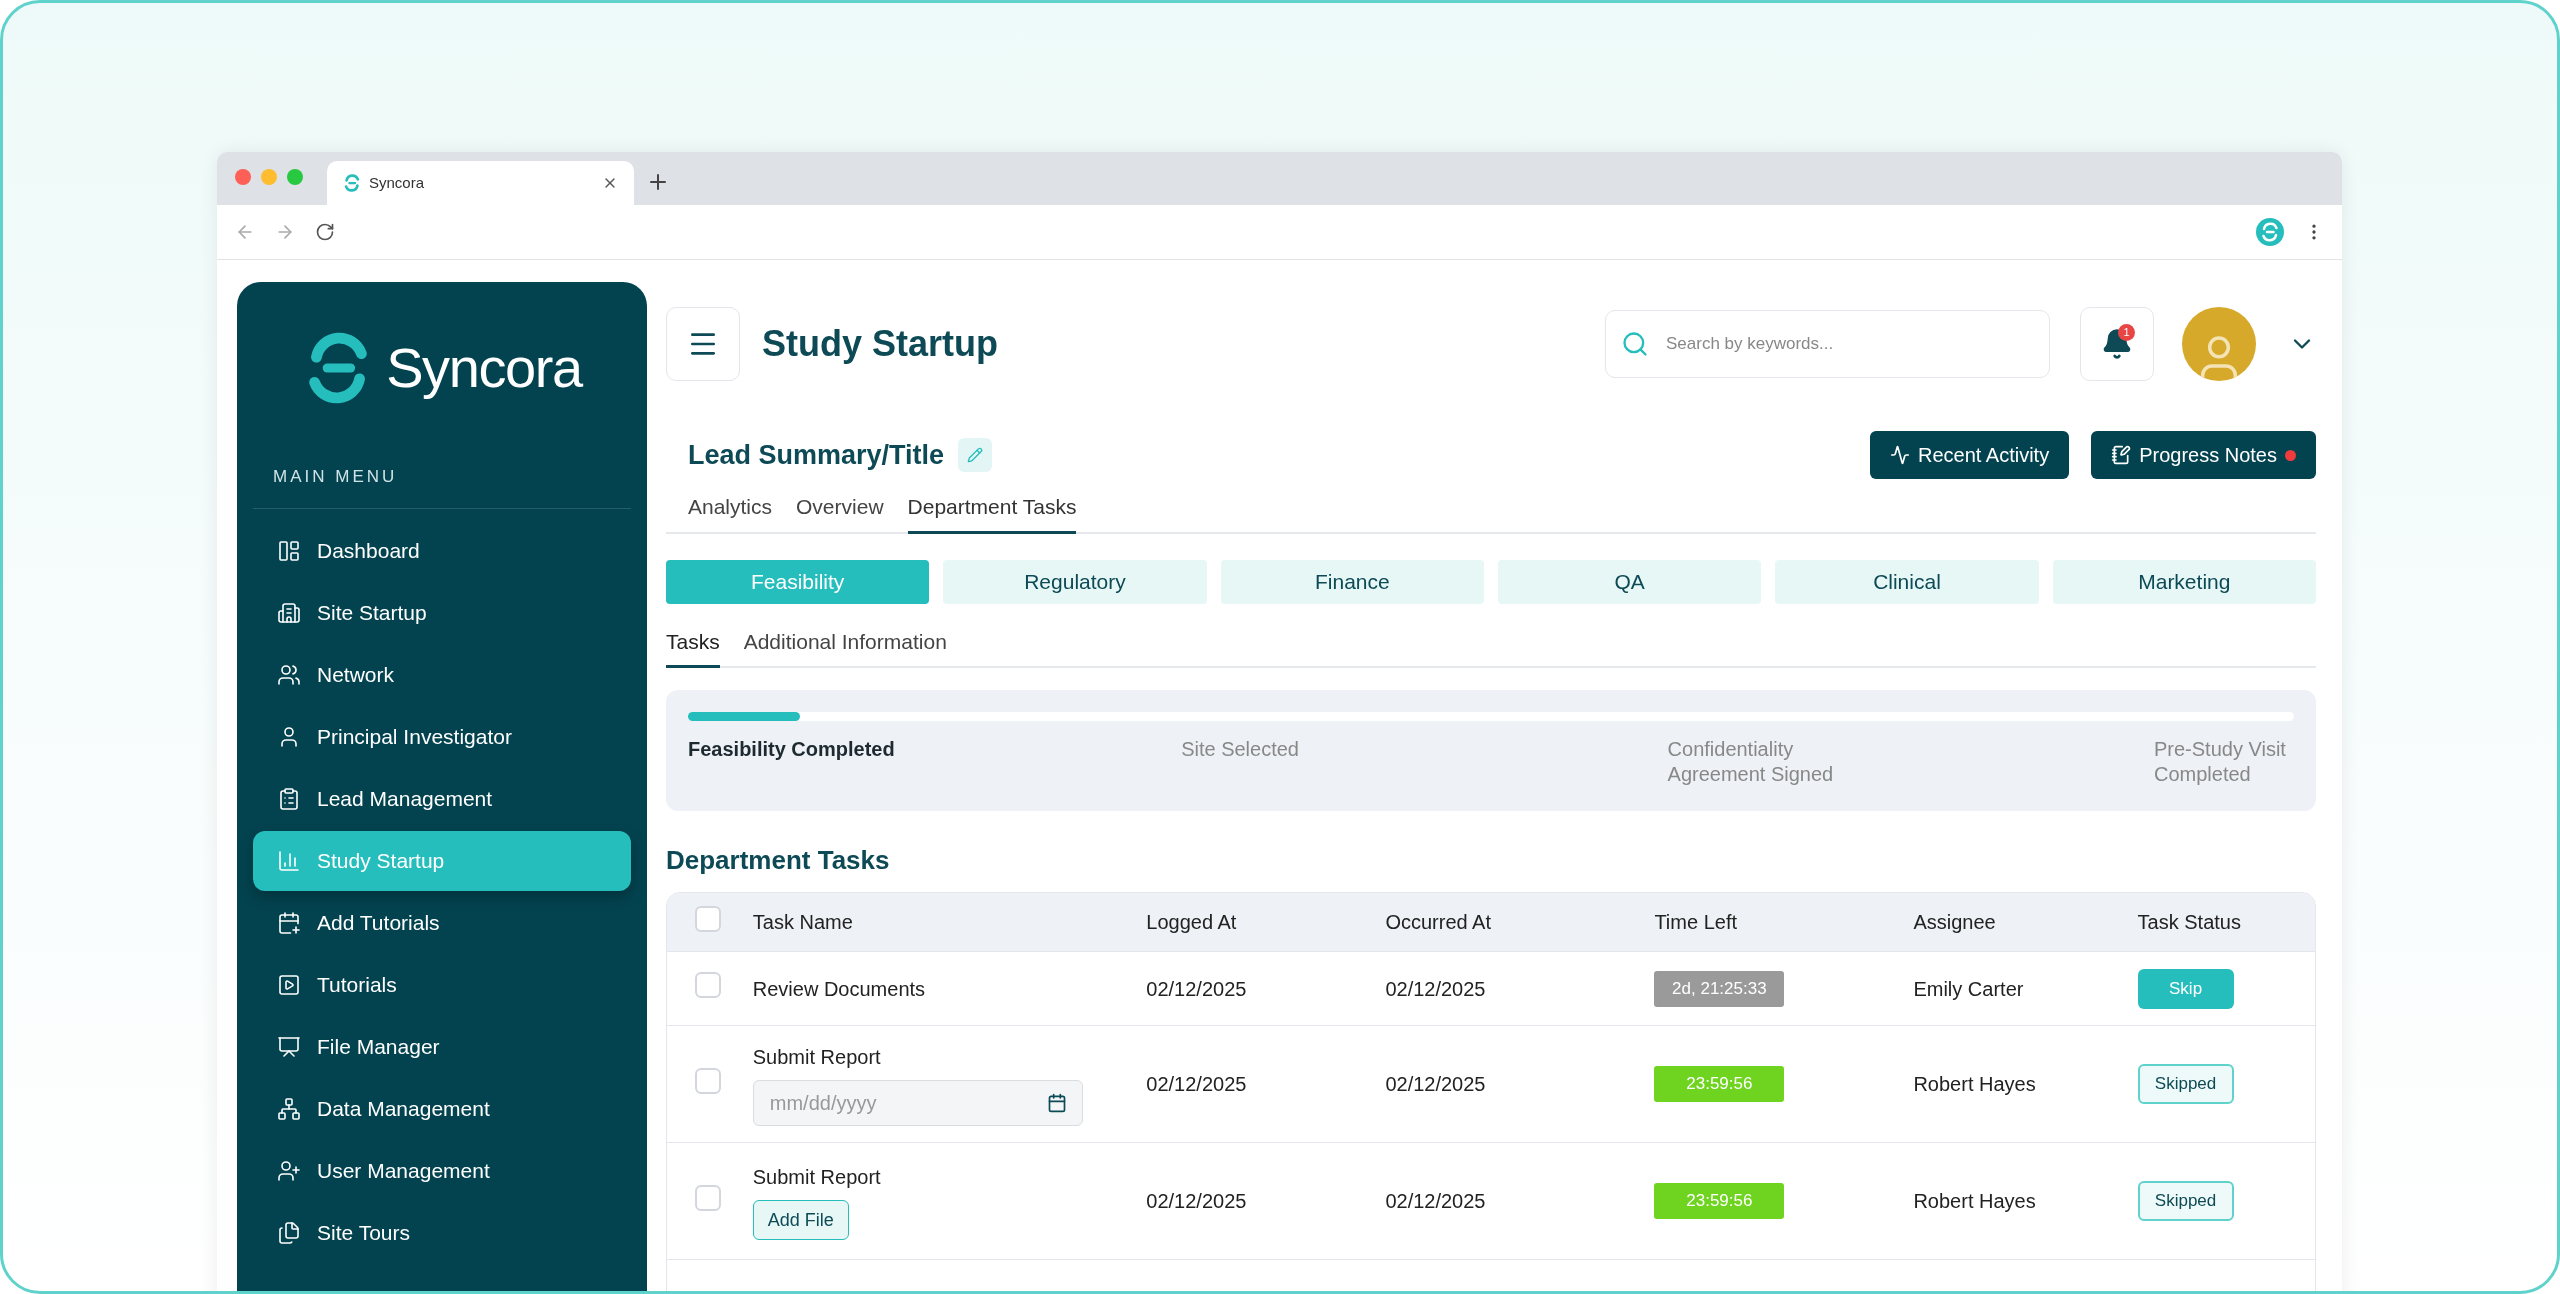 This screenshot has width=2560, height=1294. I want to click on sidebar-item: User Management, so click(442, 1170).